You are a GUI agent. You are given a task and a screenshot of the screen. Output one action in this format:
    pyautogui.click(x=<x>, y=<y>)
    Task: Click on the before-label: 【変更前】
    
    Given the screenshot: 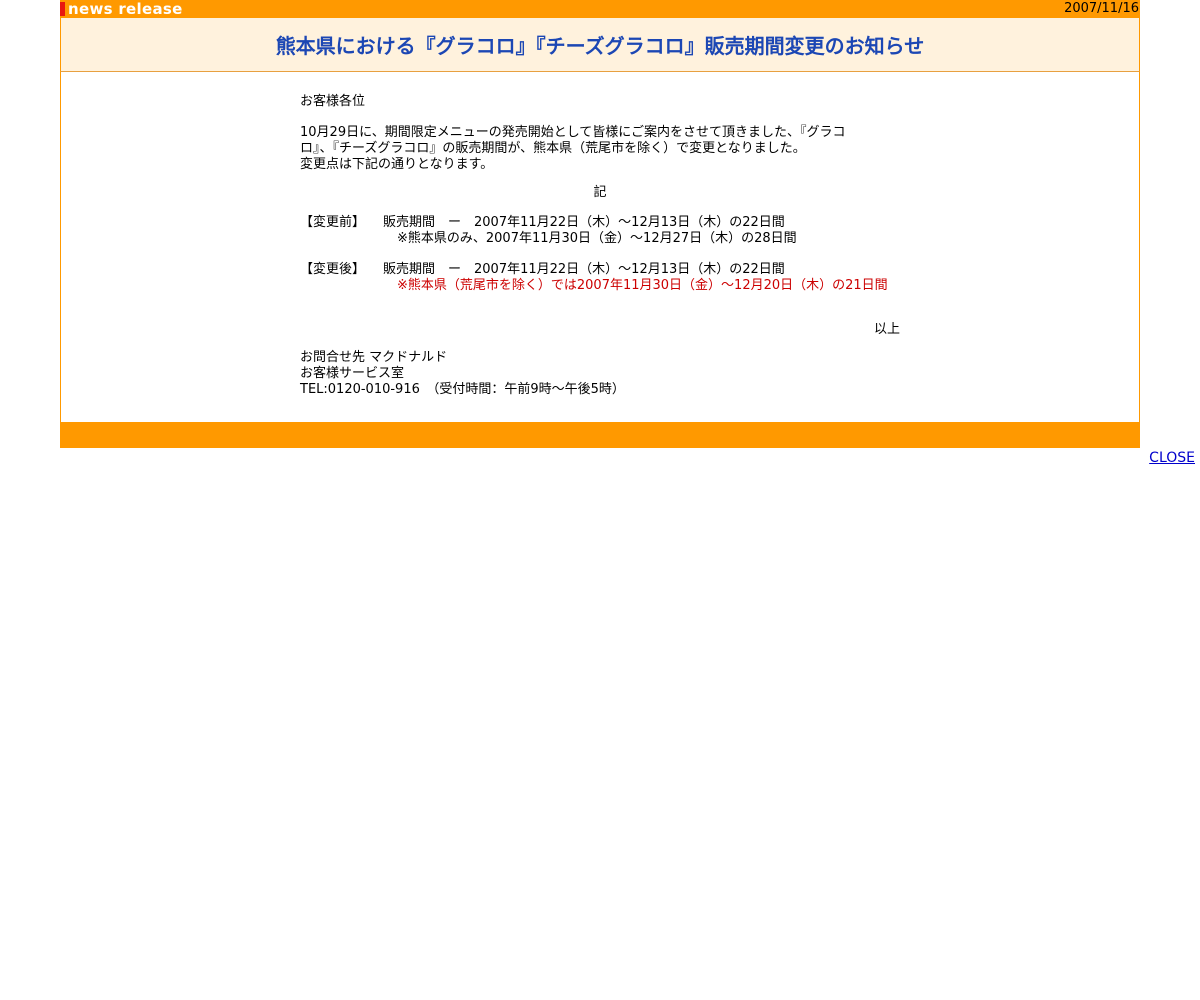 What is the action you would take?
    pyautogui.click(x=333, y=222)
    